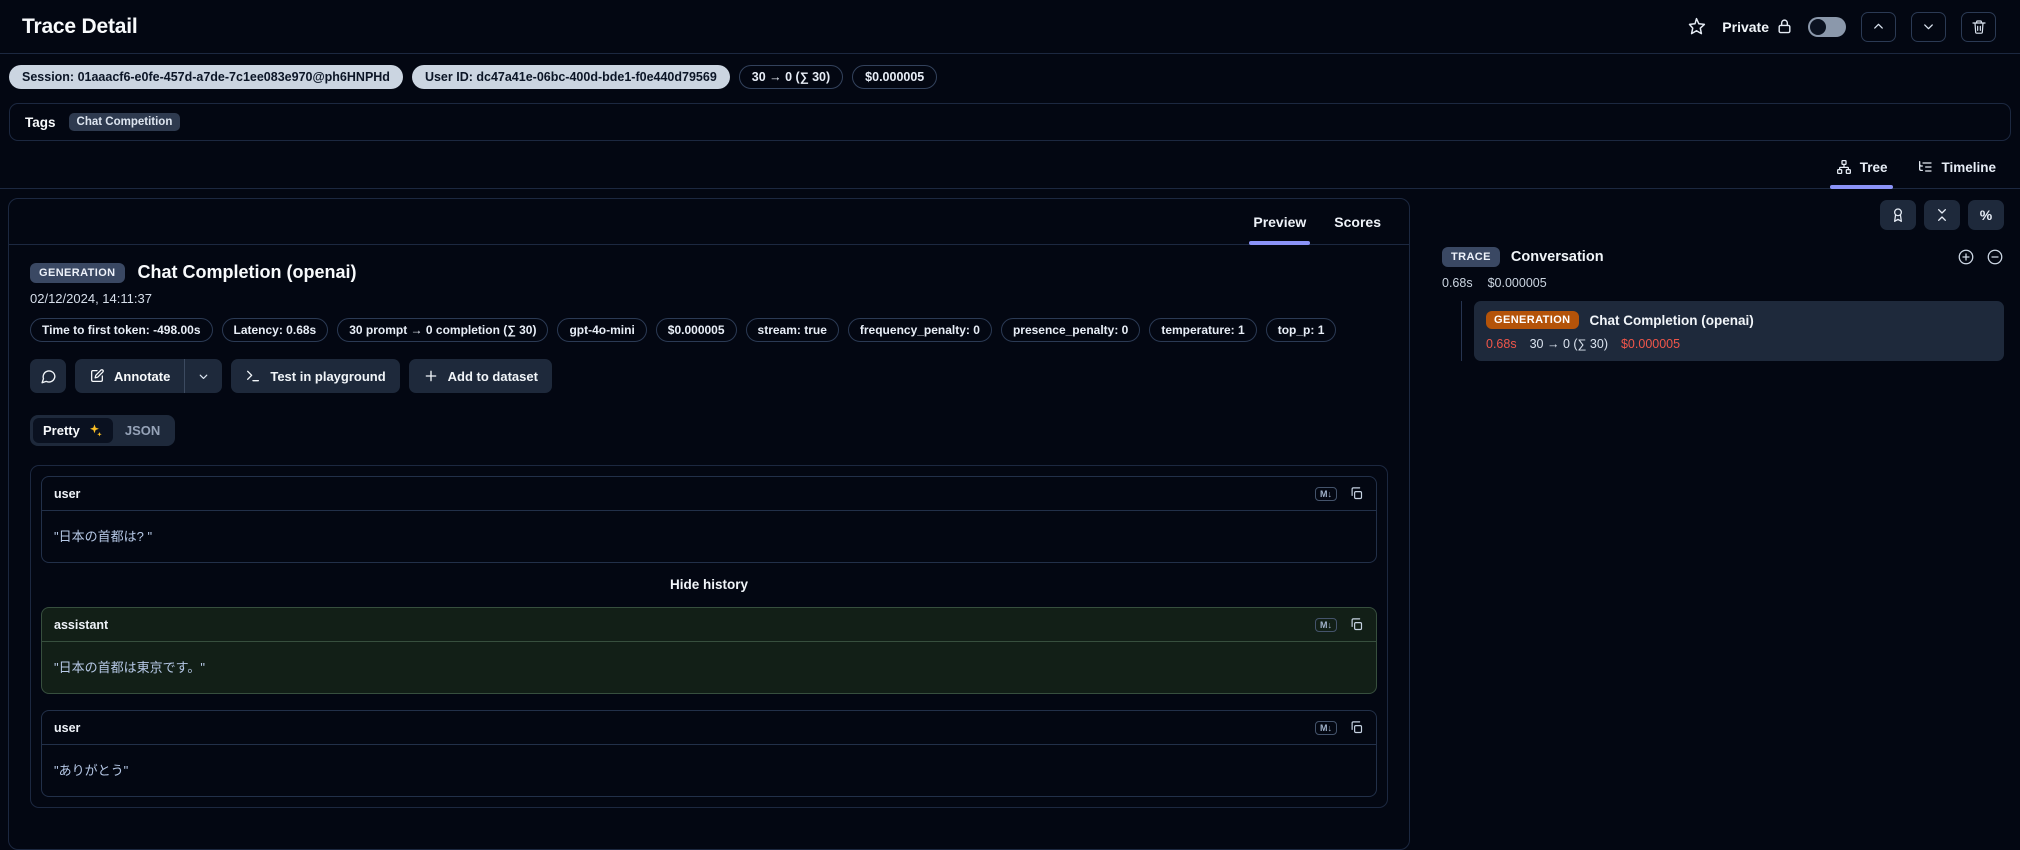 The width and height of the screenshot is (2020, 850). I want to click on scores-toggle-button, so click(1898, 215).